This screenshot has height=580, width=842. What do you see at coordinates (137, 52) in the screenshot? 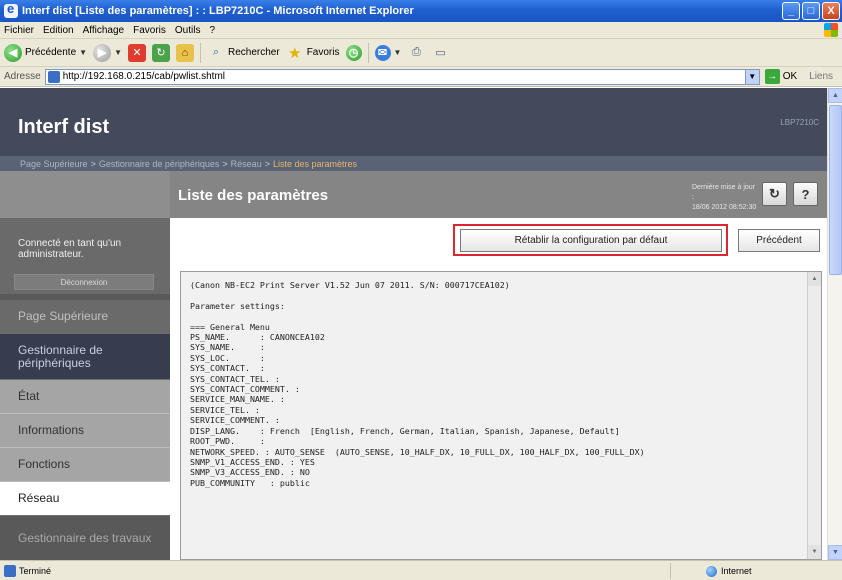
I see `stop-icon: ✕` at bounding box center [137, 52].